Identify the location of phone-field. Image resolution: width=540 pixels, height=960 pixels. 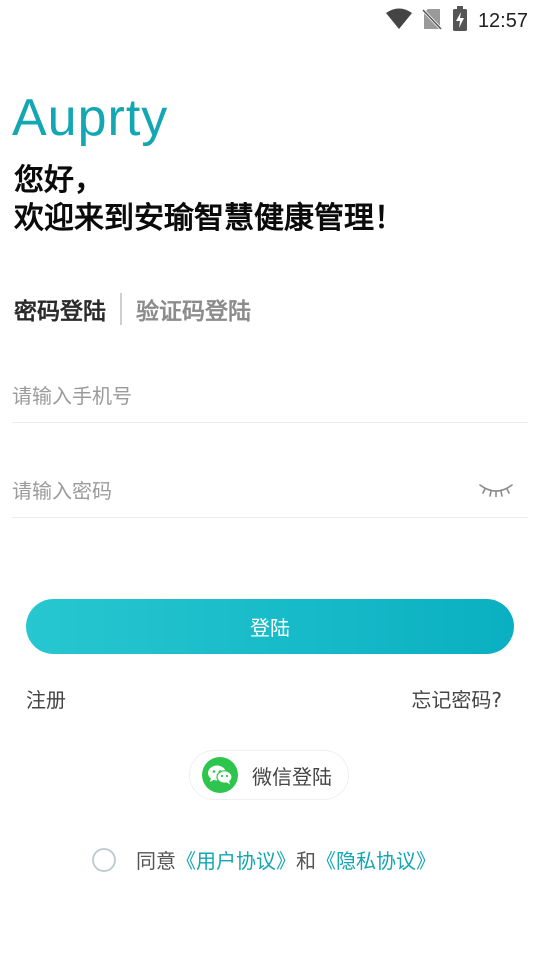
(270, 396).